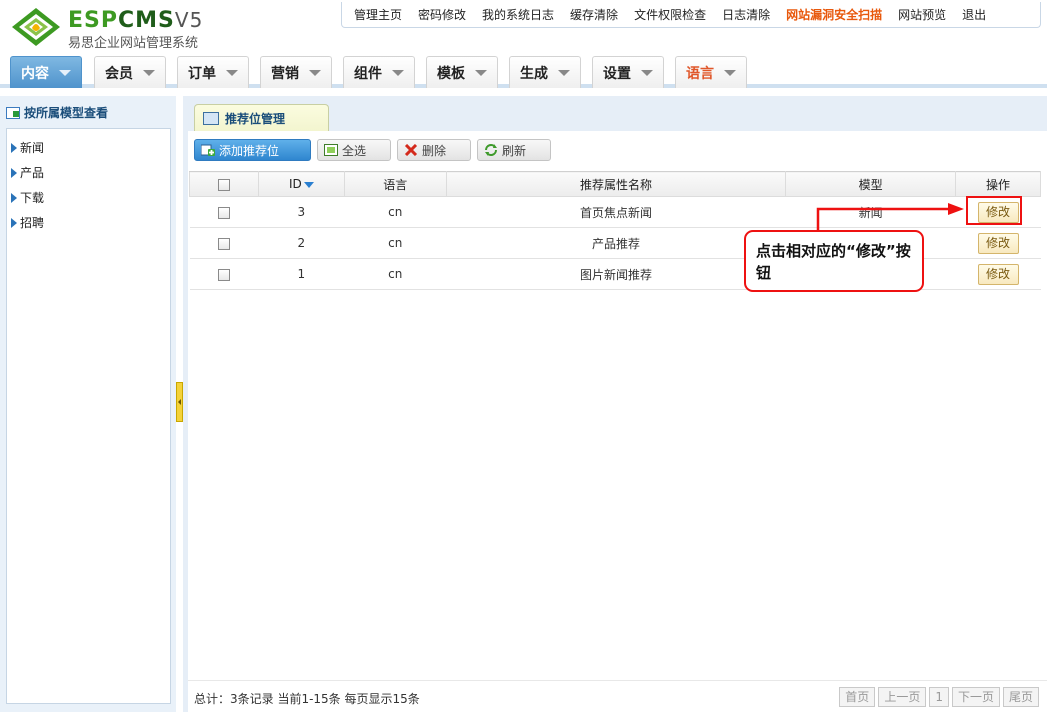 The image size is (1047, 712). I want to click on top-link-admin-home: 管理主页, so click(378, 15).